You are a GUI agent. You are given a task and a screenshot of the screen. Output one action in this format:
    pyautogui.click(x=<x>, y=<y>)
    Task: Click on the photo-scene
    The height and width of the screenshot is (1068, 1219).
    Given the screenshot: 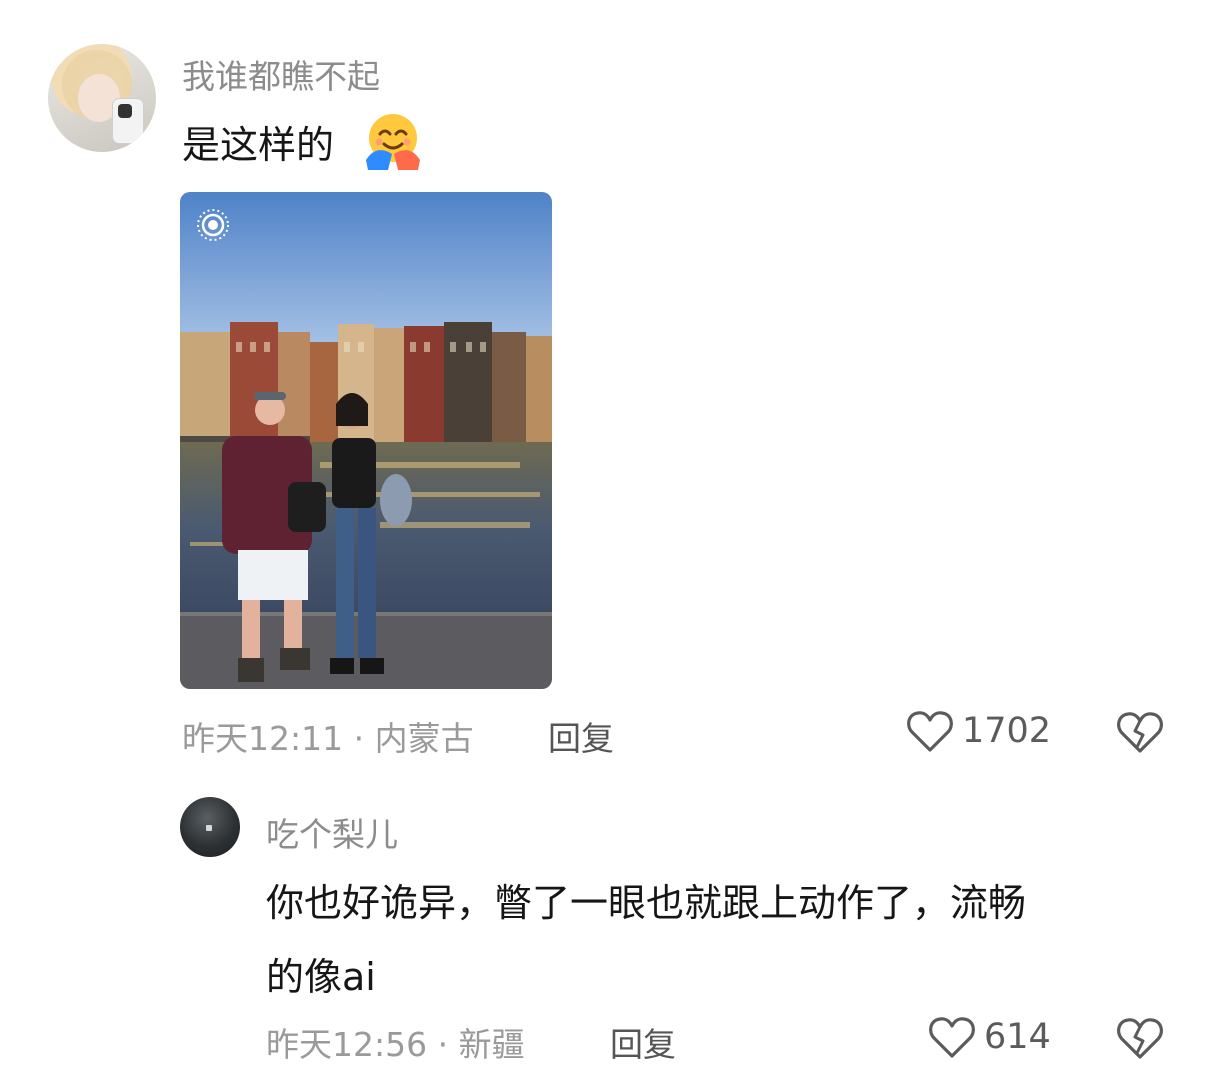 What is the action you would take?
    pyautogui.click(x=366, y=440)
    